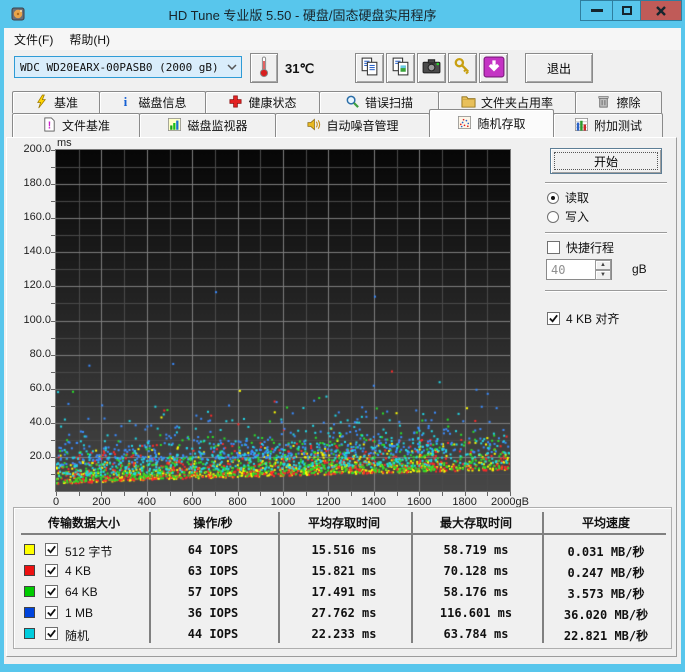 The image size is (685, 672). What do you see at coordinates (89, 39) in the screenshot?
I see `menu-item-help: 帮助(H)` at bounding box center [89, 39].